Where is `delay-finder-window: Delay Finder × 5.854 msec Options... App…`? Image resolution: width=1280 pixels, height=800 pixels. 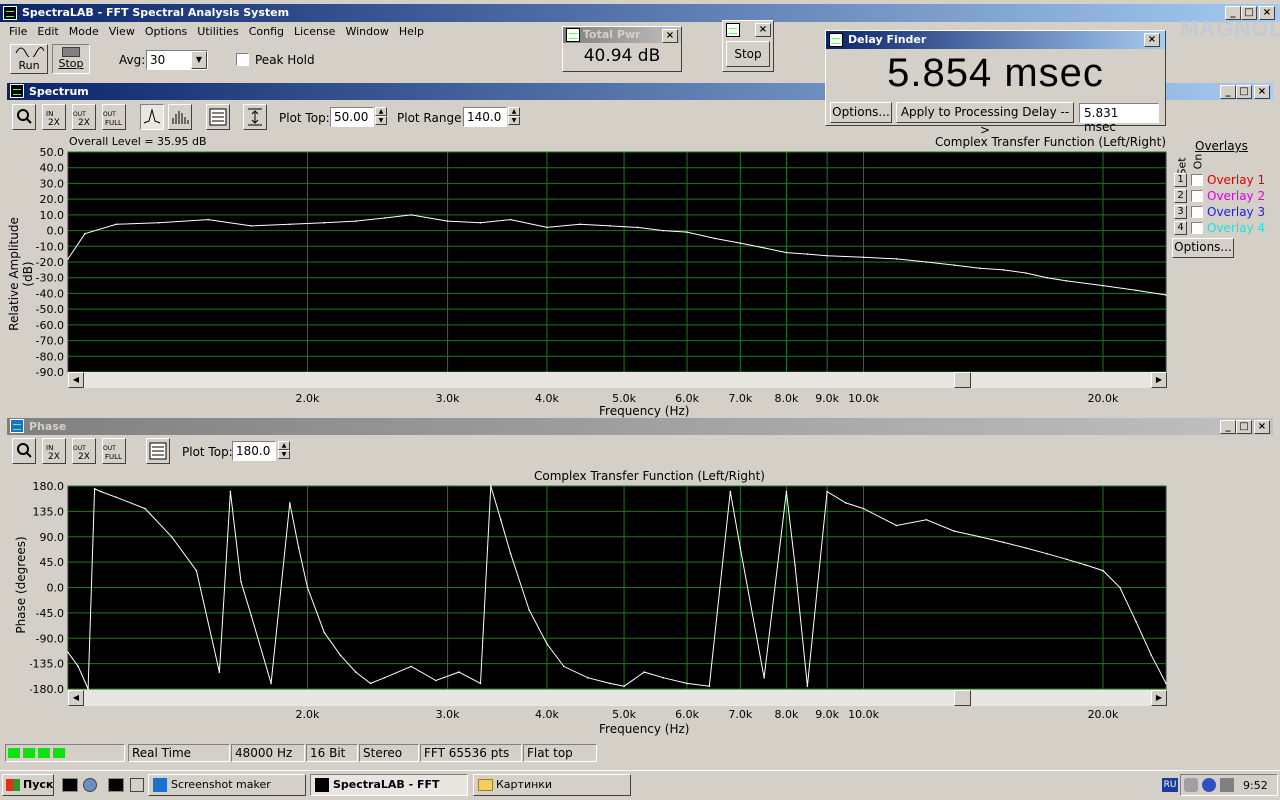 delay-finder-window: Delay Finder × 5.854 msec Options... App… is located at coordinates (995, 83).